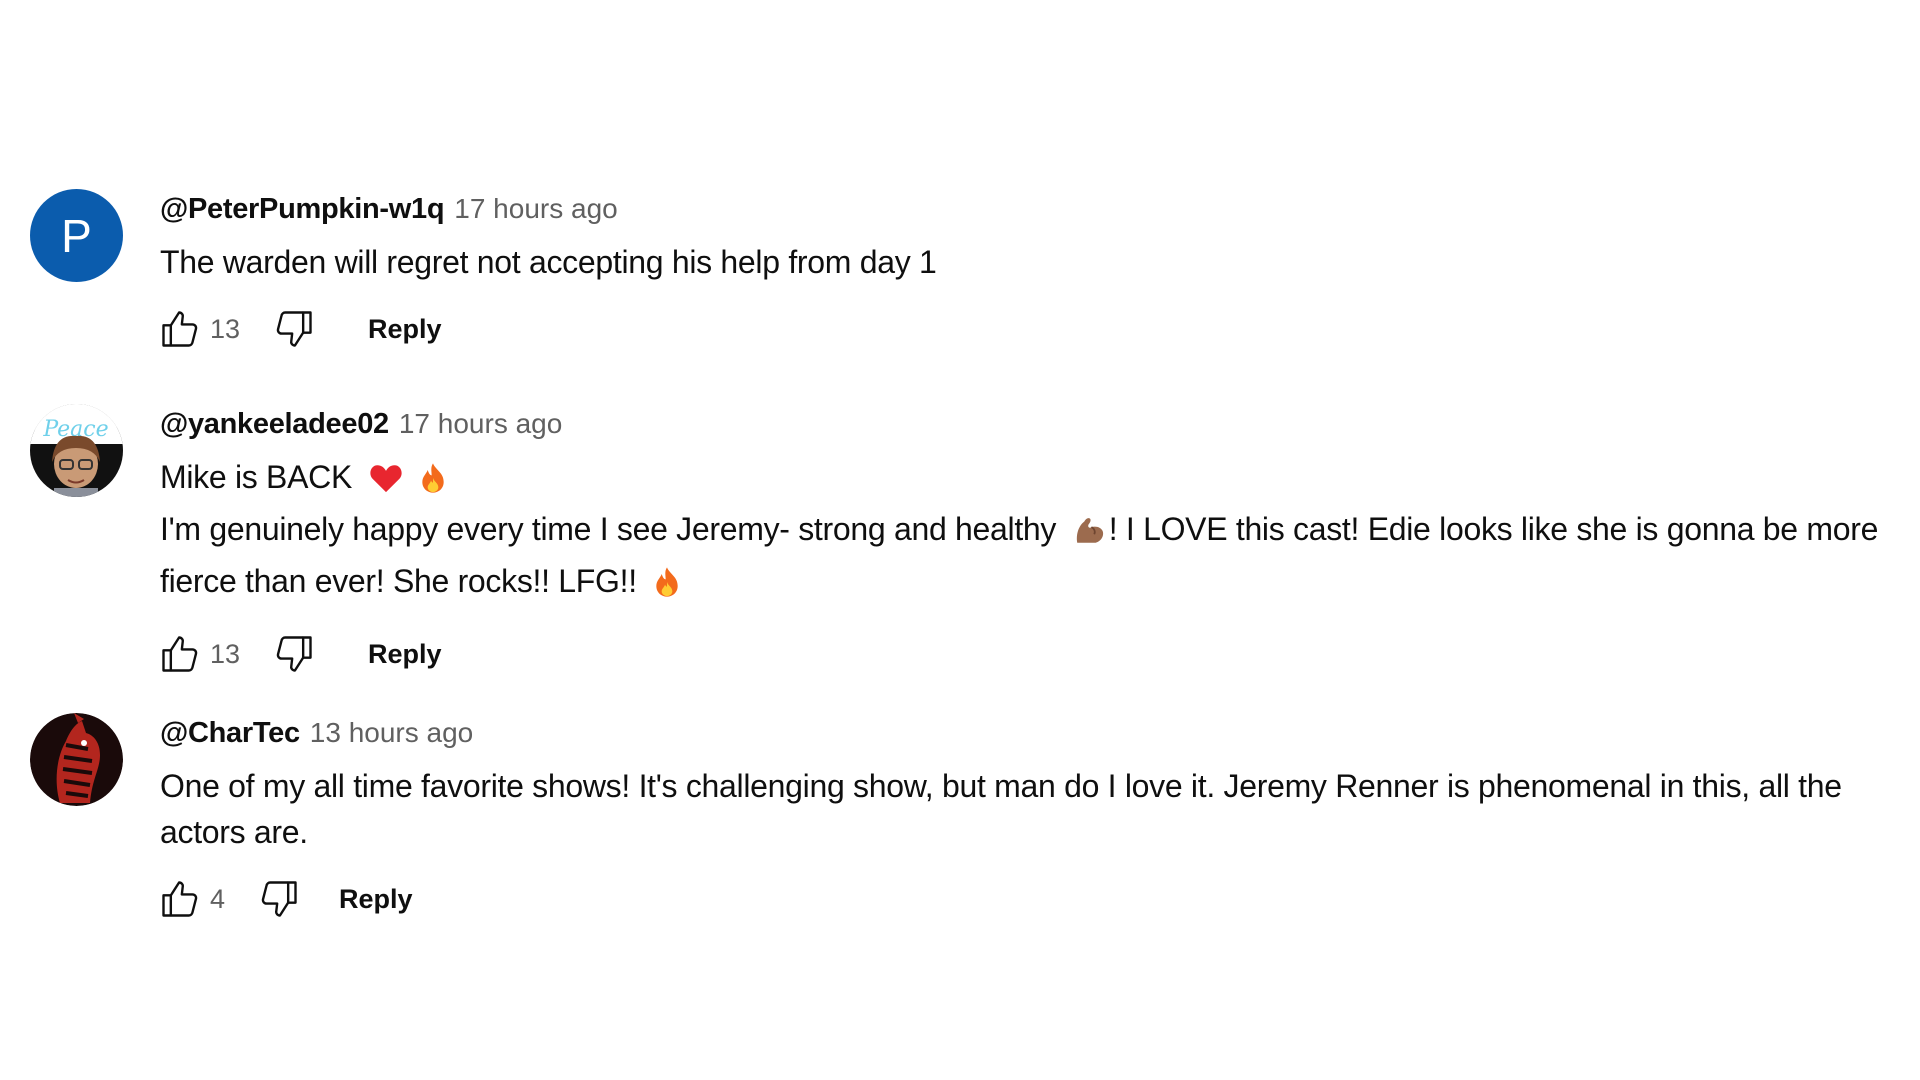 This screenshot has height=1080, width=1920. Describe the element at coordinates (1035, 899) in the screenshot. I see `comment-actions: 4 Reply` at that location.